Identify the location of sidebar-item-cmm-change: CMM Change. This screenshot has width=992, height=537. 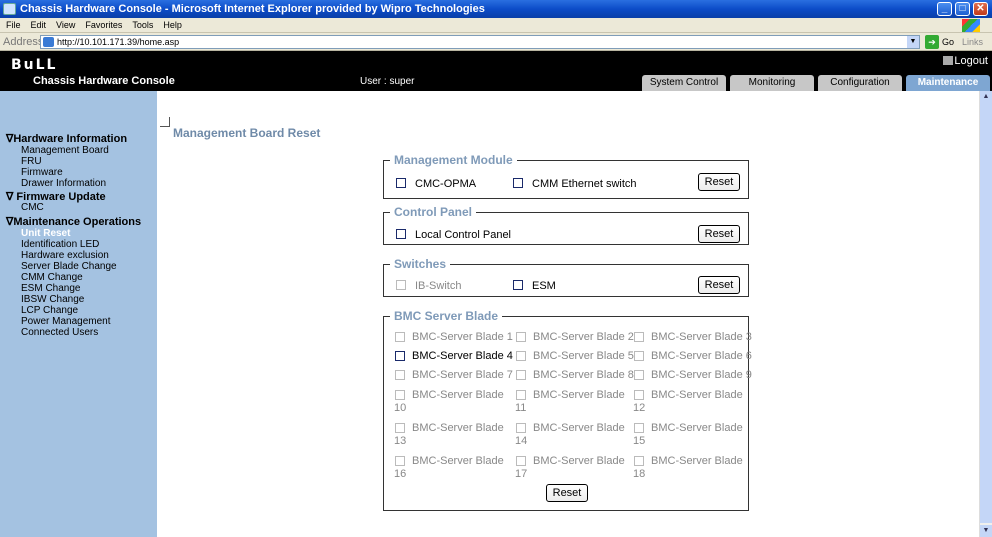
(52, 277).